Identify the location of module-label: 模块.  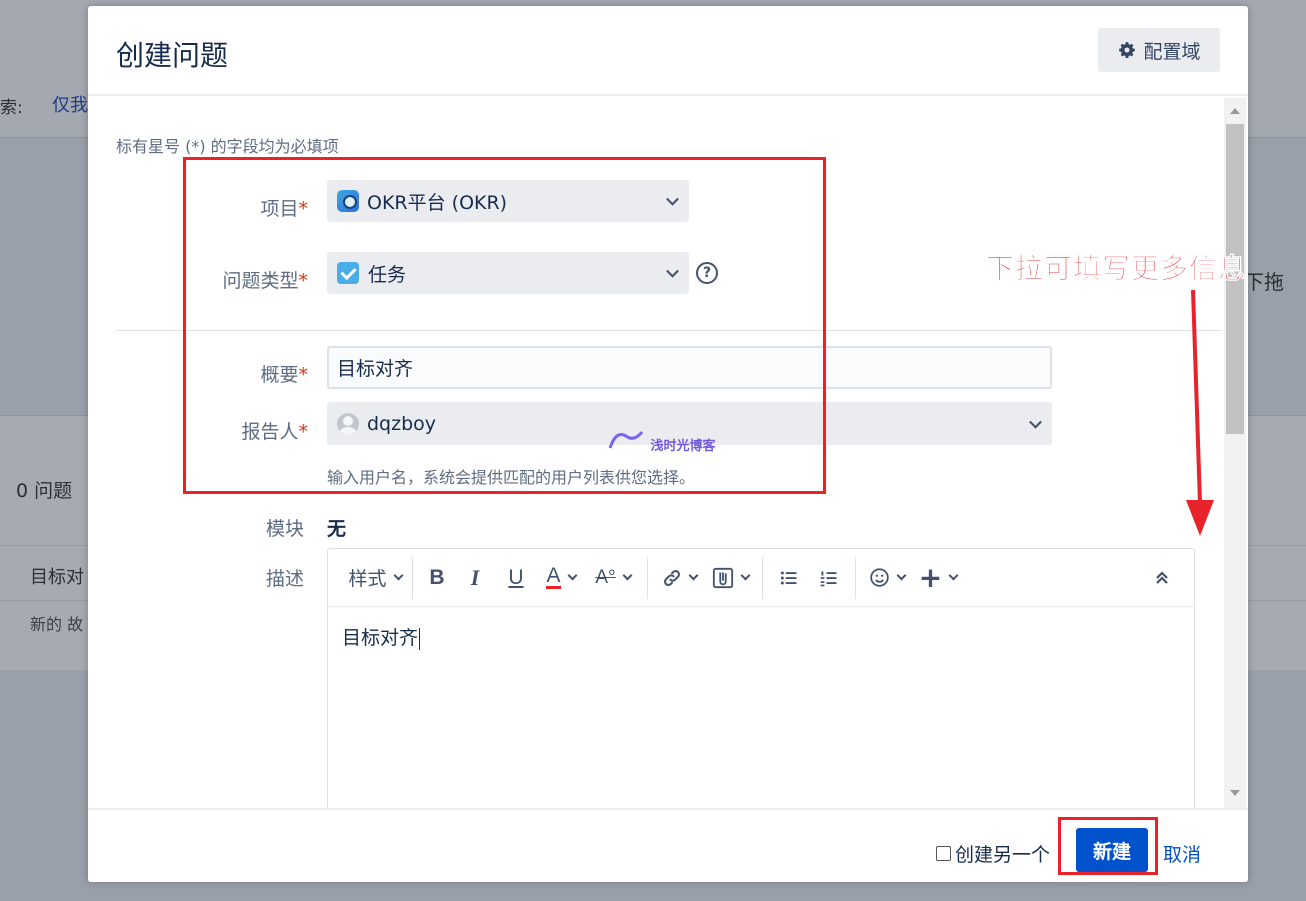
(284, 529).